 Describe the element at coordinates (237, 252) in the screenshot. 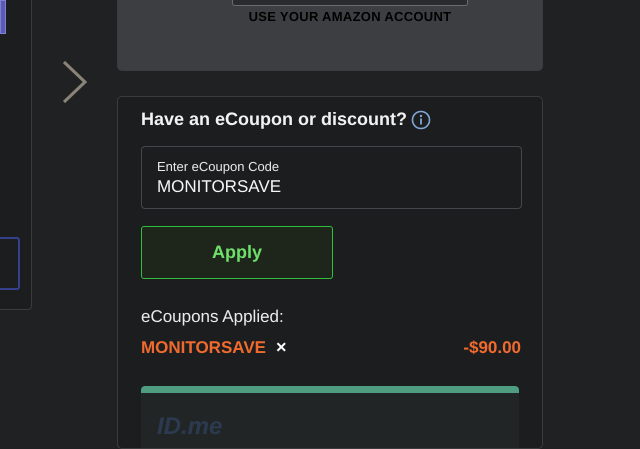

I see `apply-button: Apply` at that location.